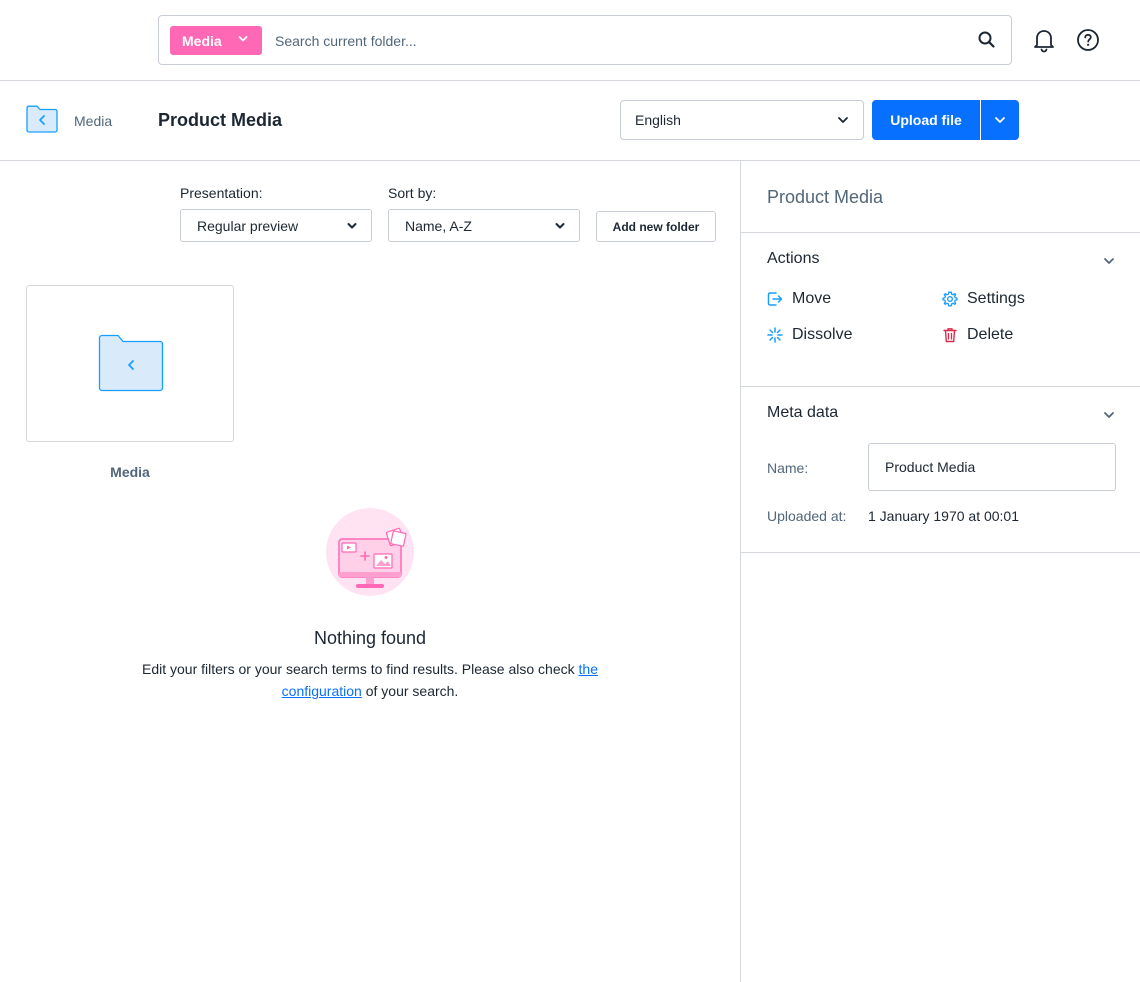 The width and height of the screenshot is (1140, 982). What do you see at coordinates (802, 413) in the screenshot?
I see `meta-data-section-title: Meta data` at bounding box center [802, 413].